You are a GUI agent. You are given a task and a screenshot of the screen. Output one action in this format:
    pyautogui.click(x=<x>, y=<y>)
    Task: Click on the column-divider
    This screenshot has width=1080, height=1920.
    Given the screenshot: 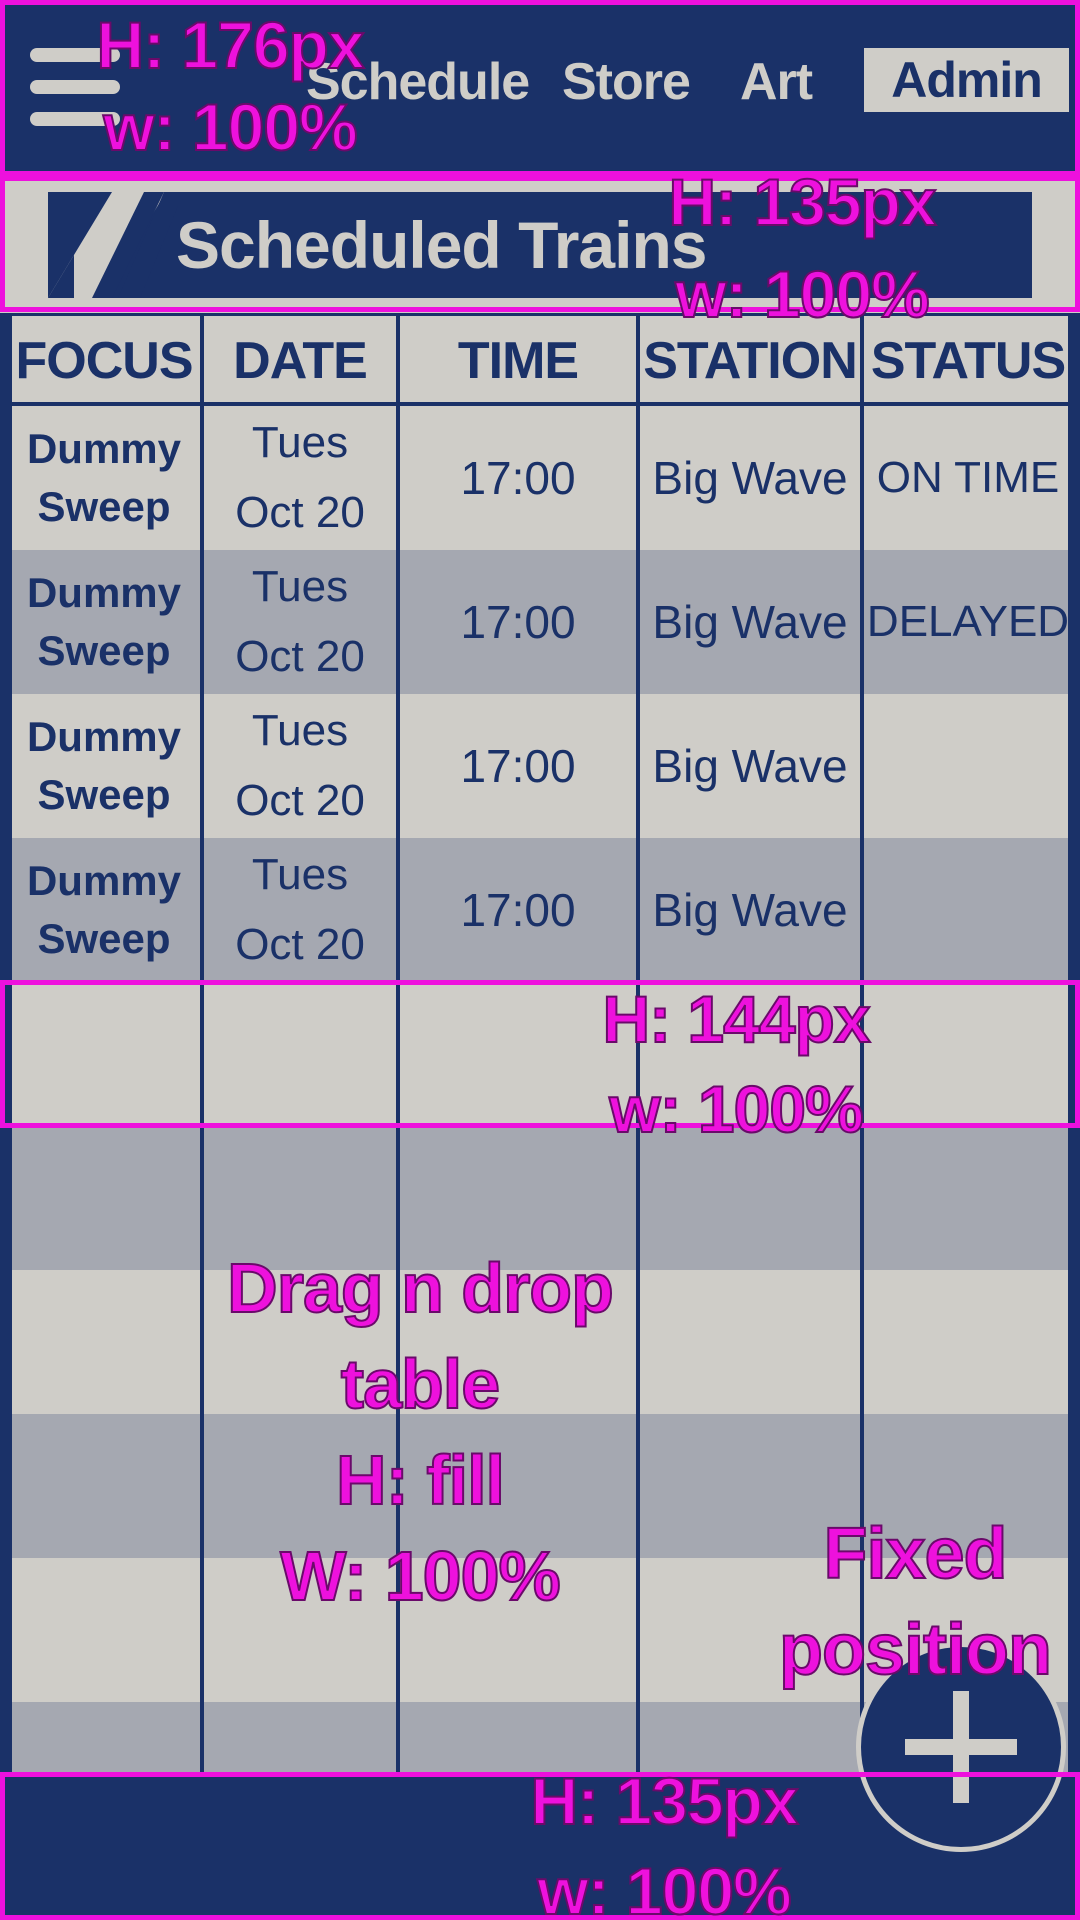 What is the action you would take?
    pyautogui.click(x=10, y=1044)
    